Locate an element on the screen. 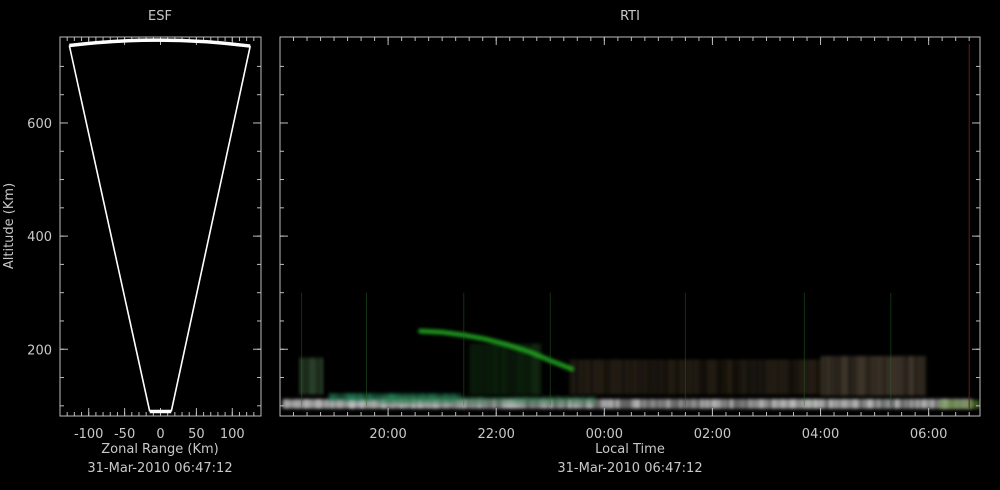 The width and height of the screenshot is (1000, 490). rti-x-tick-label: 04:00 is located at coordinates (820, 434).